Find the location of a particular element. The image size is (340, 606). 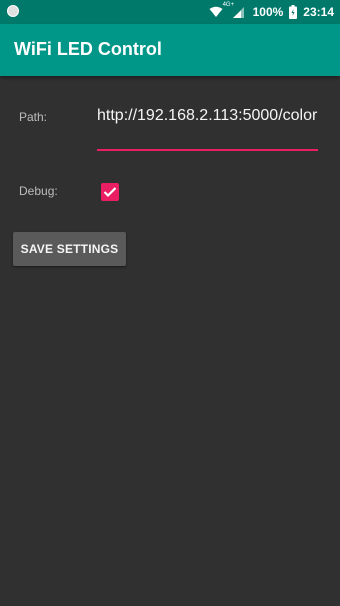

checkmark-icon is located at coordinates (110, 192).